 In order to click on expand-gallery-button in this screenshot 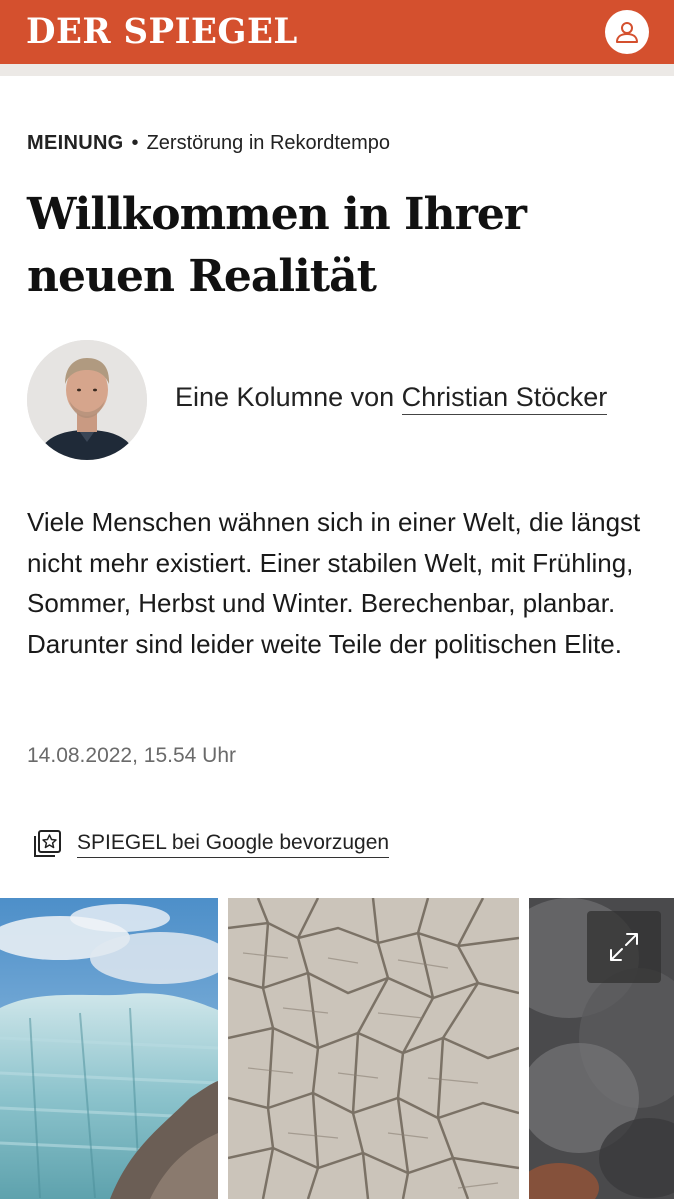, I will do `click(624, 947)`.